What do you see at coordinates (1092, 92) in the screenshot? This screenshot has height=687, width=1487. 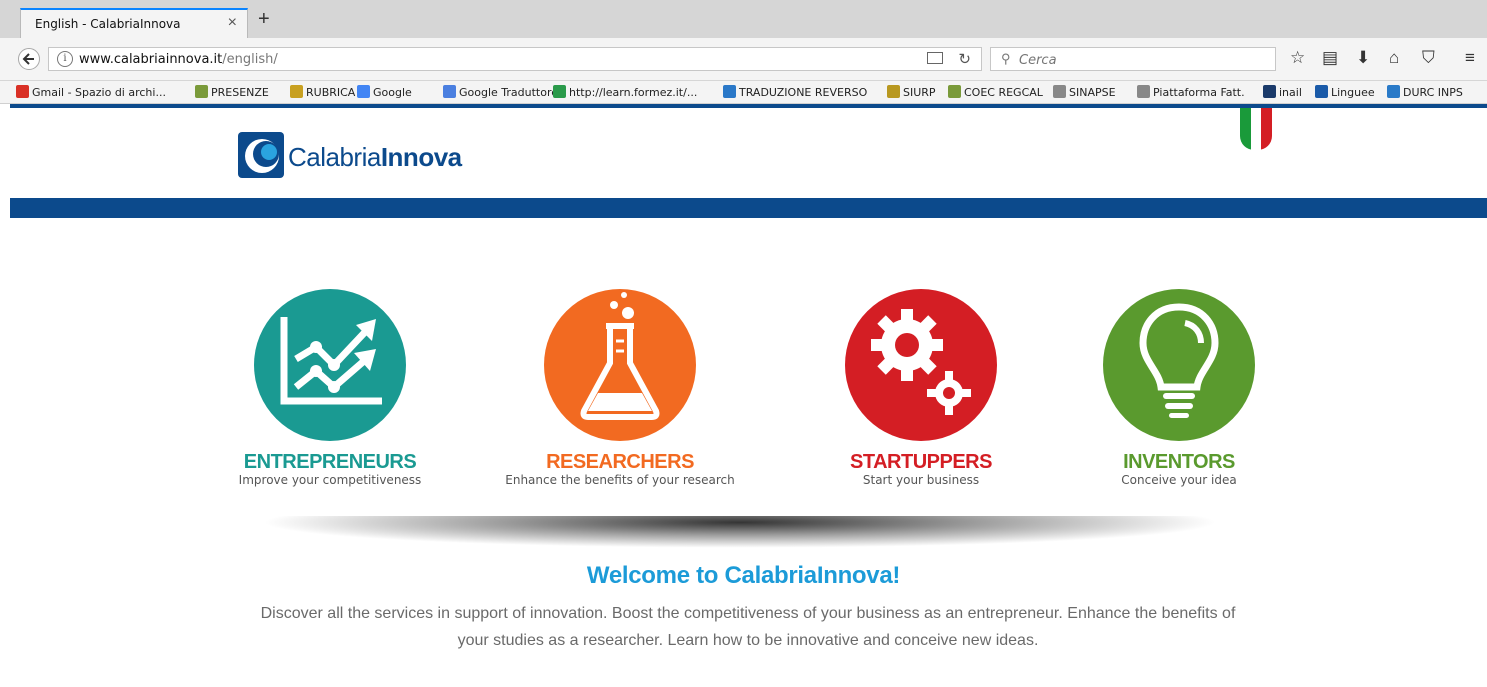 I see `bookmark-label: SINAPSE` at bounding box center [1092, 92].